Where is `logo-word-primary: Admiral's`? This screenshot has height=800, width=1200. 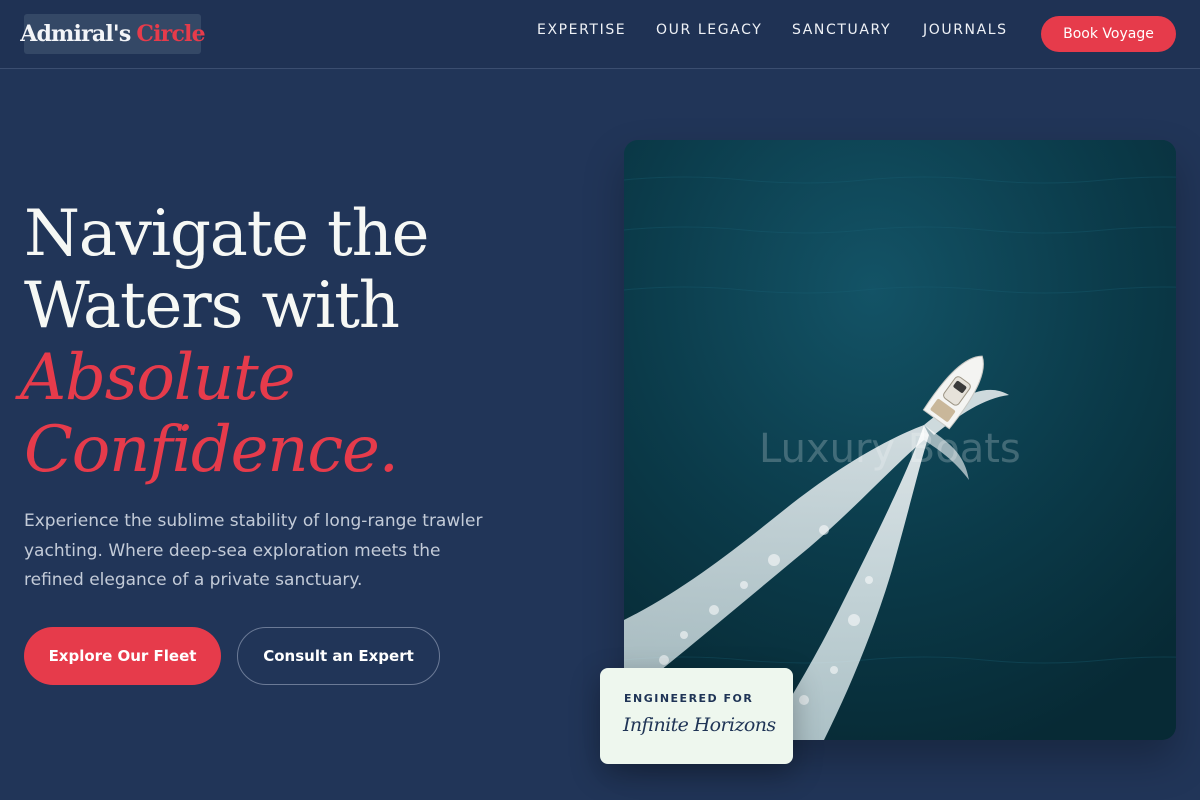 logo-word-primary: Admiral's is located at coordinates (75, 34).